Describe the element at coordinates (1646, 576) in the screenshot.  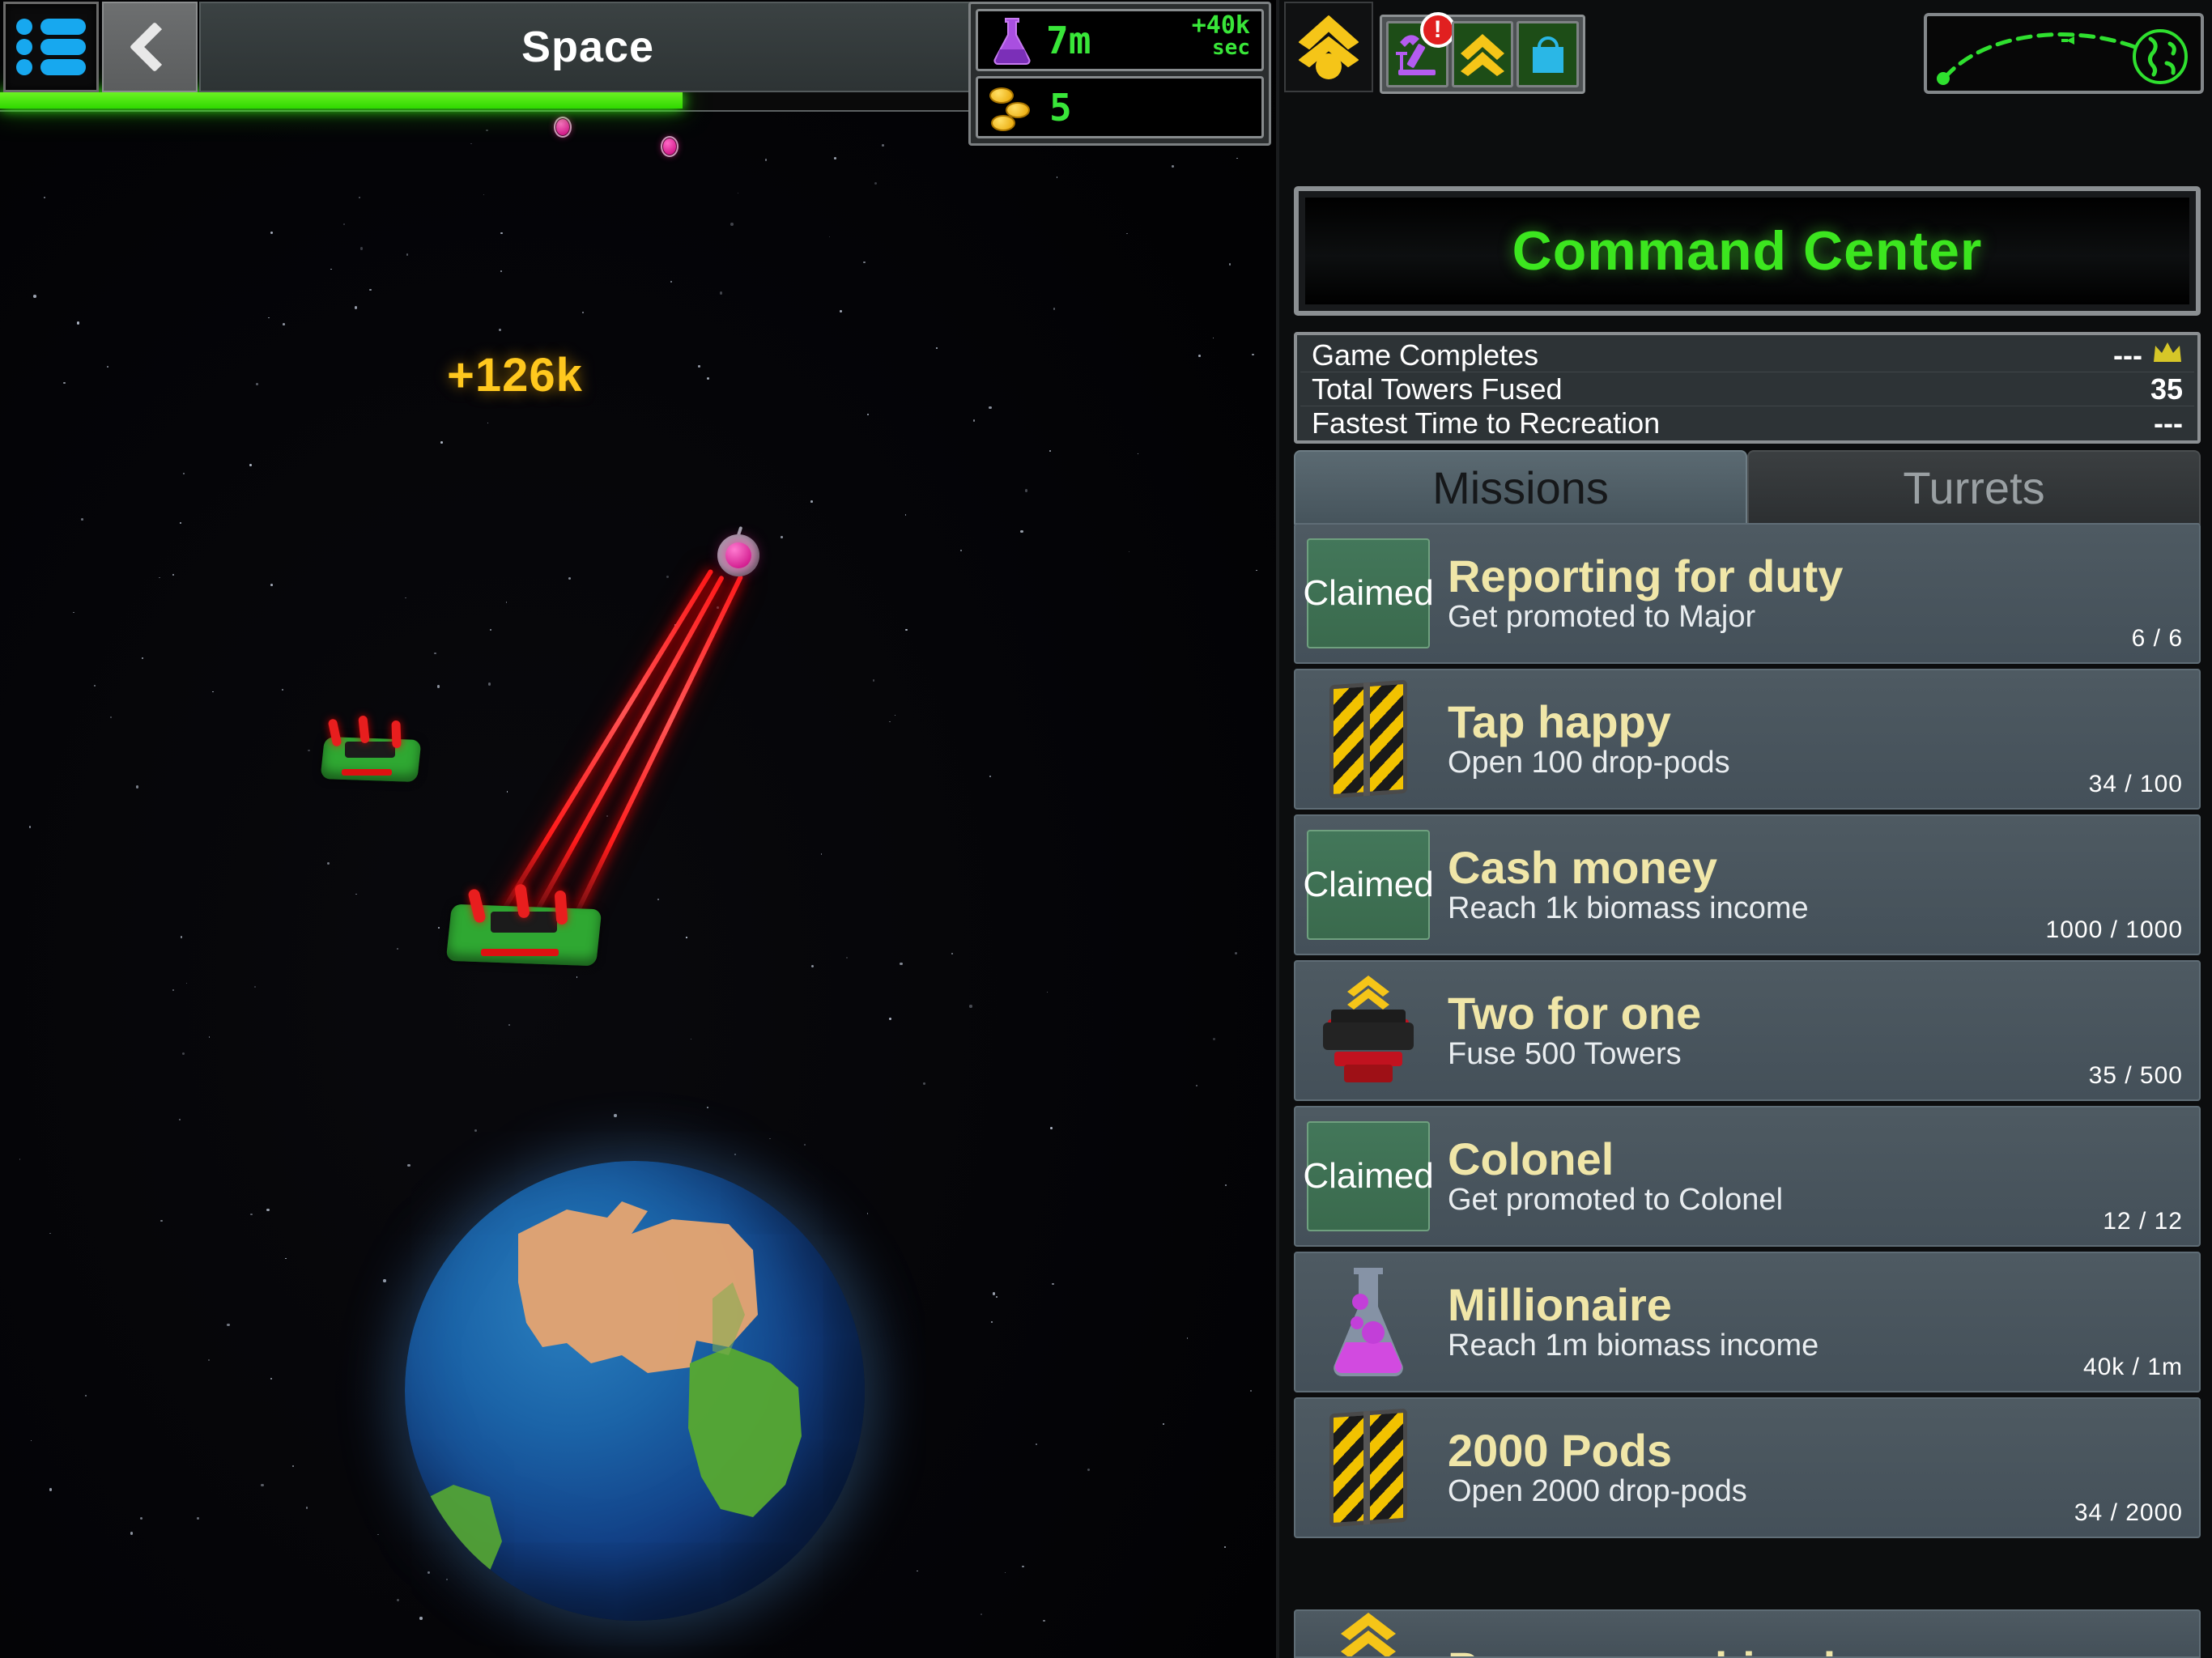
I see `mission-title: Reporting for duty` at that location.